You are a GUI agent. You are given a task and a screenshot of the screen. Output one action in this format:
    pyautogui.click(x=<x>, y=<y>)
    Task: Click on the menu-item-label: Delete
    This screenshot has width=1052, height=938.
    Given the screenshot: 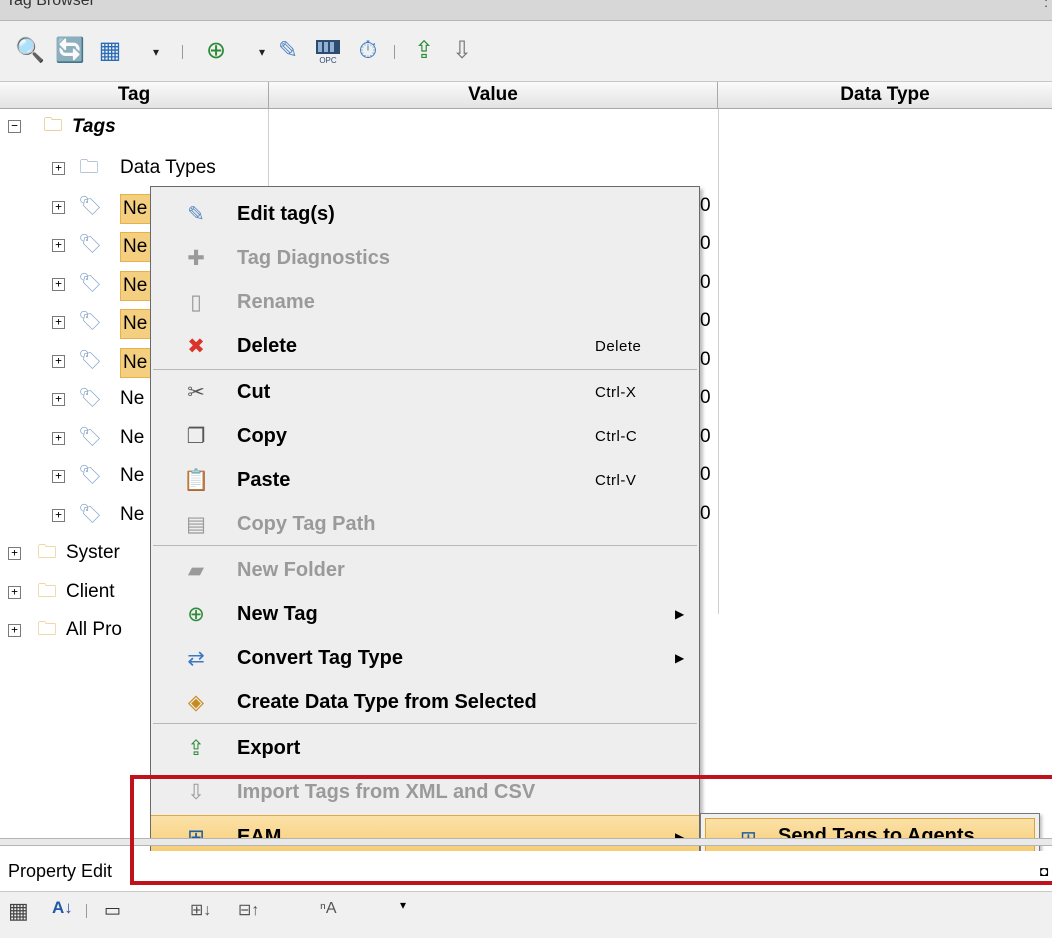 What is the action you would take?
    pyautogui.click(x=267, y=346)
    